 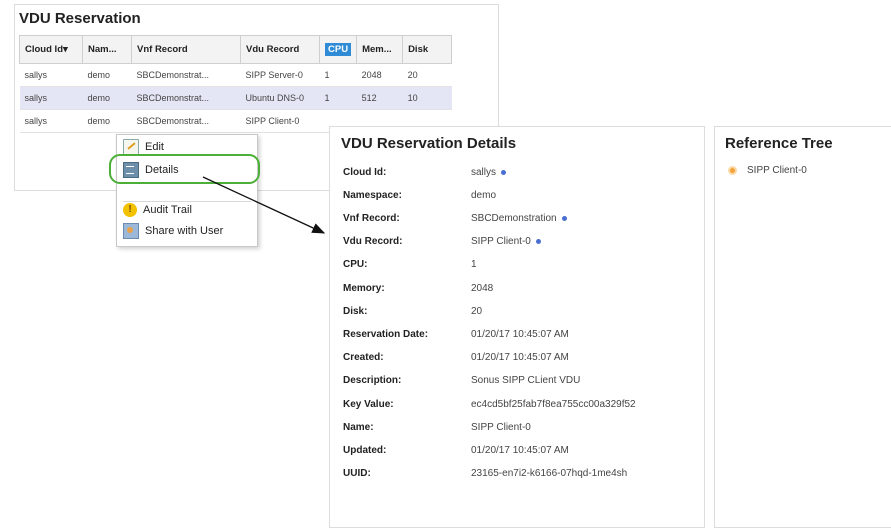 I want to click on detail-label: Vdu Record:, so click(x=373, y=242).